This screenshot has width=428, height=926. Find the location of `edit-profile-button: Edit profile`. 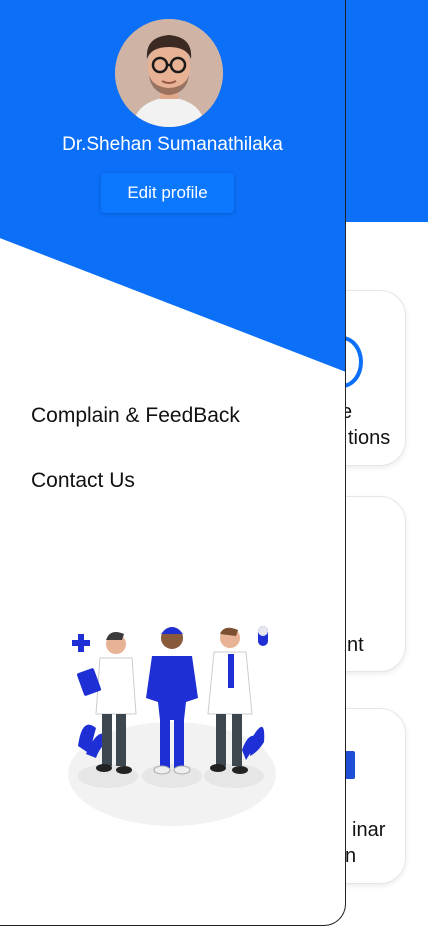

edit-profile-button: Edit profile is located at coordinates (167, 193).